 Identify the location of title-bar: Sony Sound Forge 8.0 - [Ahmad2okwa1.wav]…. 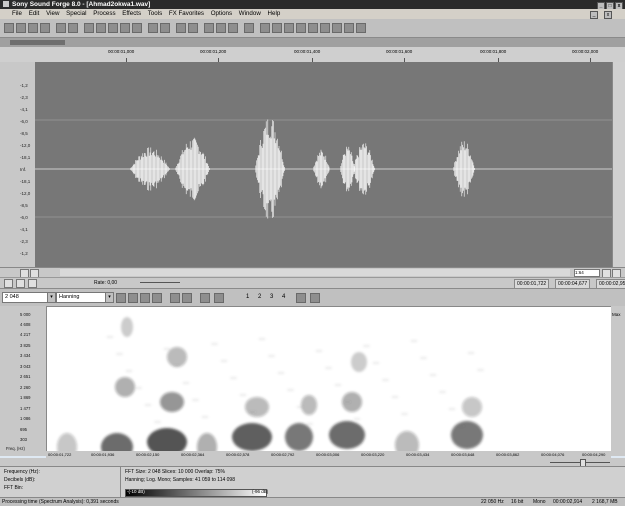
(312, 5).